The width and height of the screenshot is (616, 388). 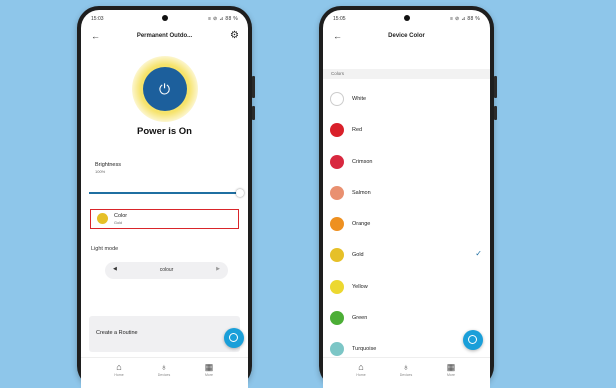 I want to click on color-name: Salmon, so click(x=361, y=192).